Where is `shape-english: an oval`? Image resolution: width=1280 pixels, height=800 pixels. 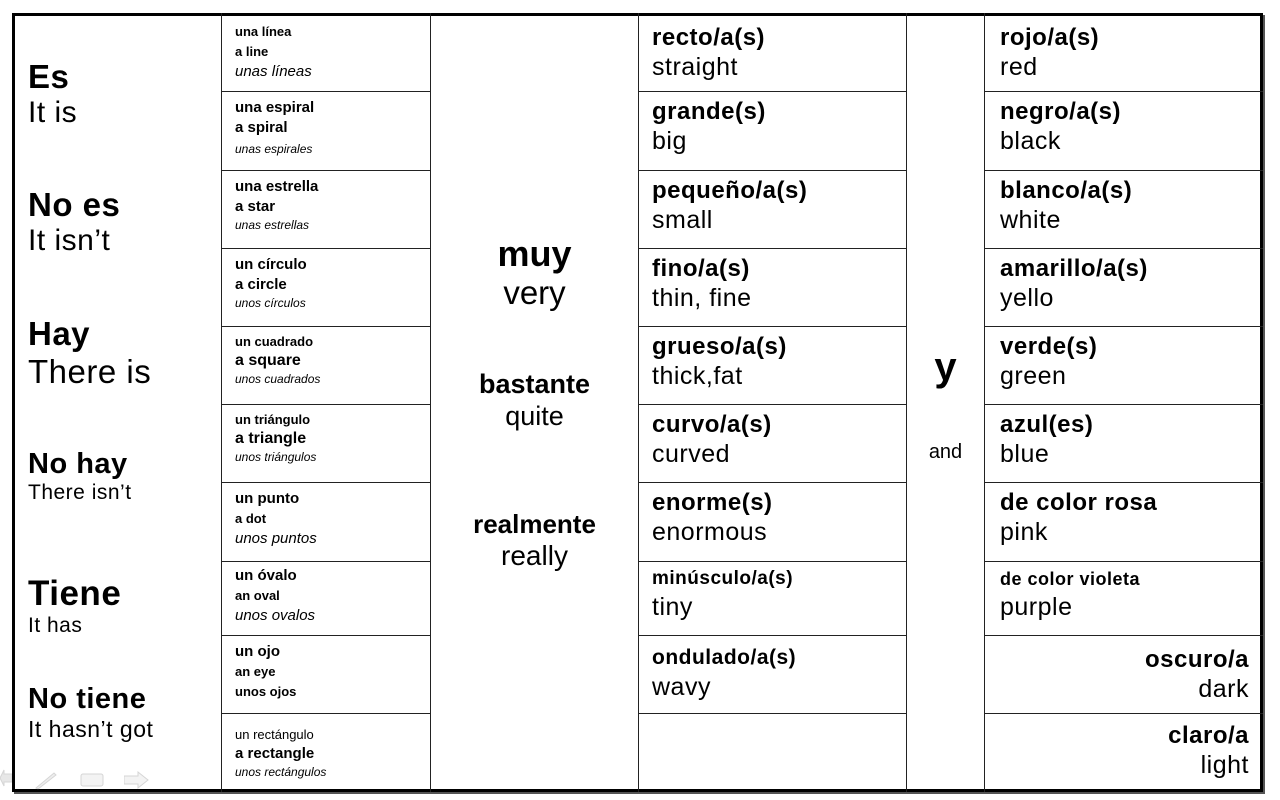
shape-english: an oval is located at coordinates (257, 595).